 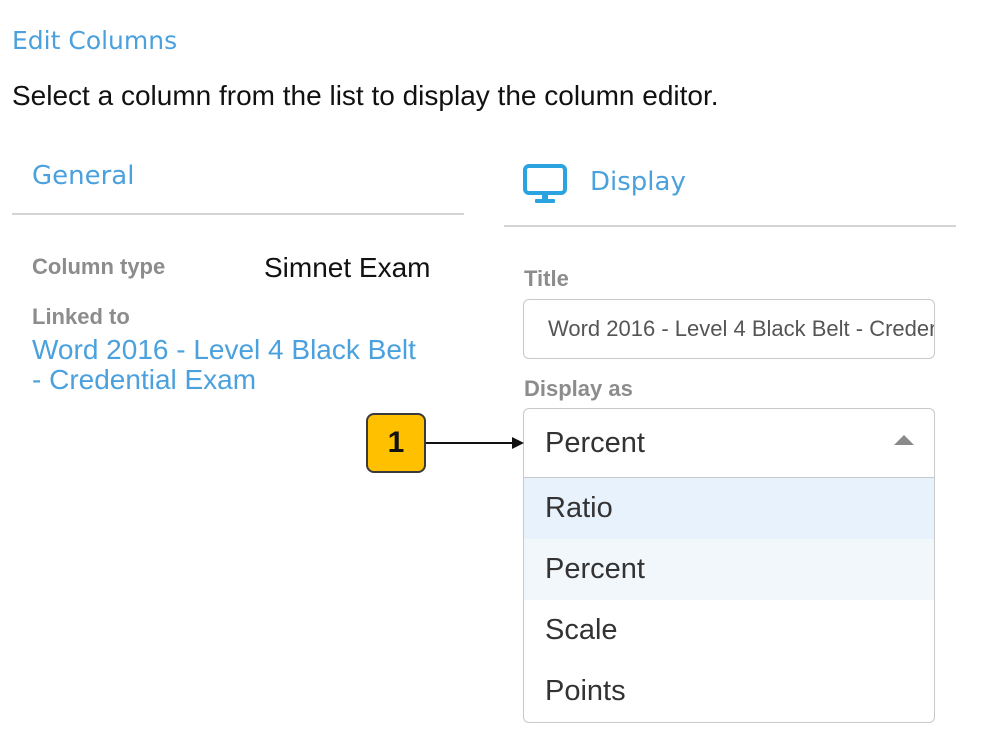 What do you see at coordinates (83, 176) in the screenshot?
I see `general-section-heading: General` at bounding box center [83, 176].